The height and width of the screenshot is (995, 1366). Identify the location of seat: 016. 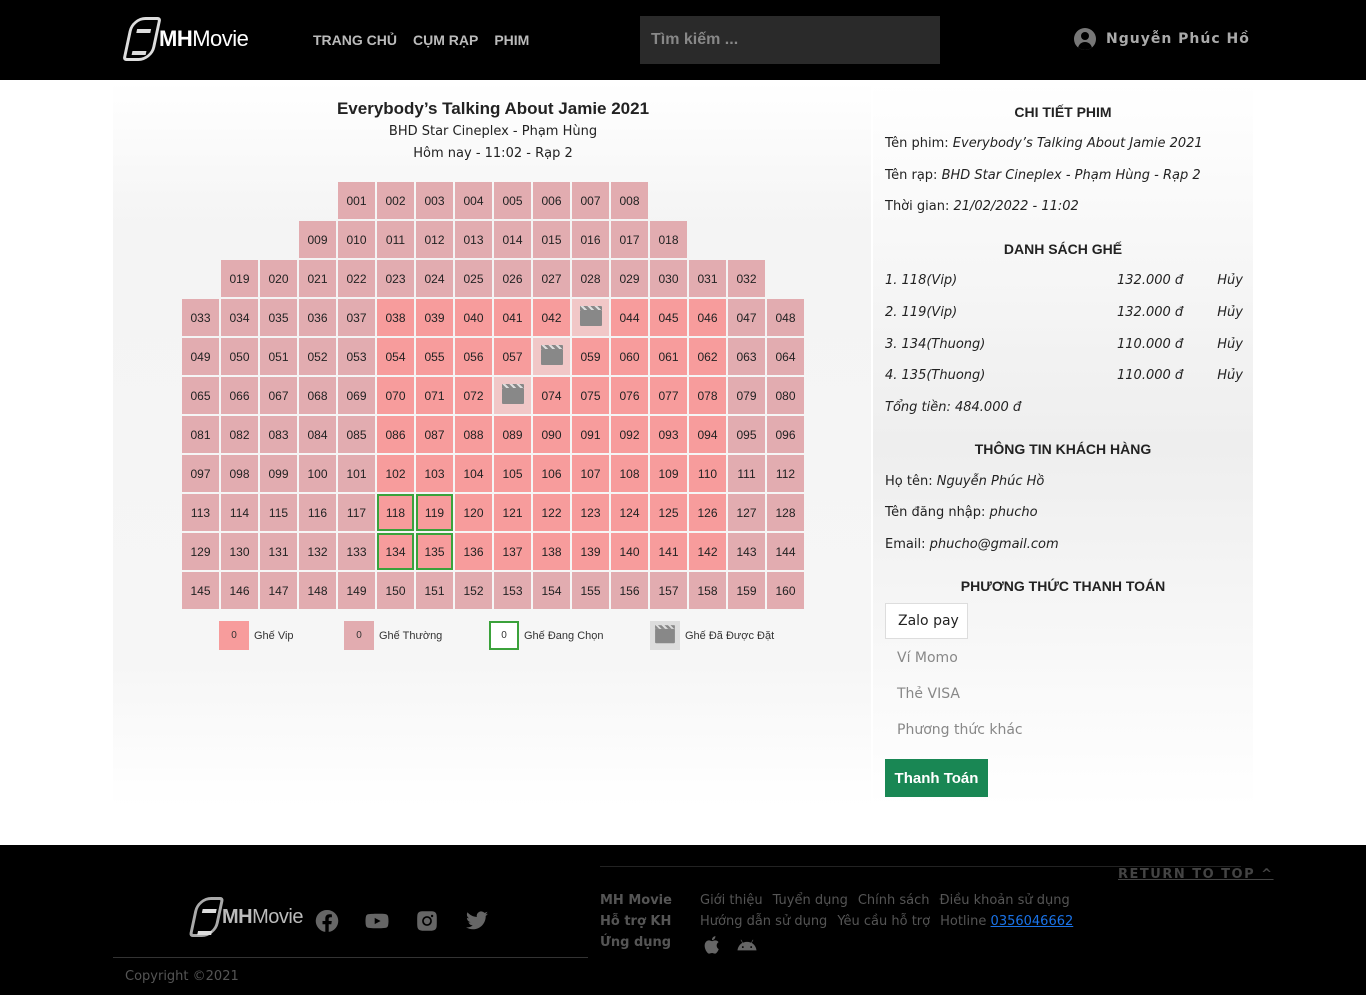
(590, 239).